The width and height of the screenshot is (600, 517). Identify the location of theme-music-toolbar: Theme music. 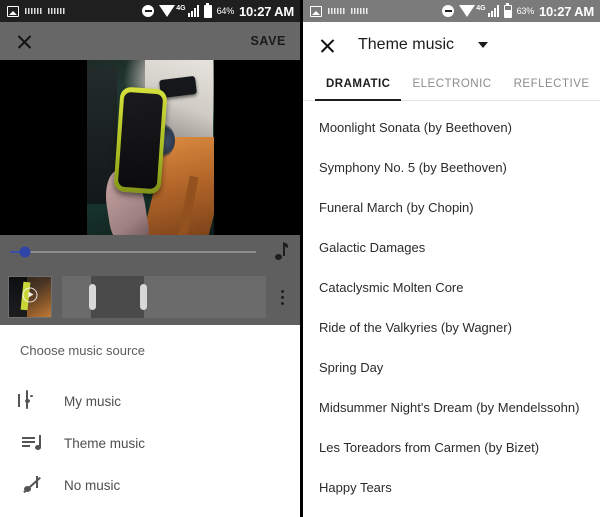
(451, 44).